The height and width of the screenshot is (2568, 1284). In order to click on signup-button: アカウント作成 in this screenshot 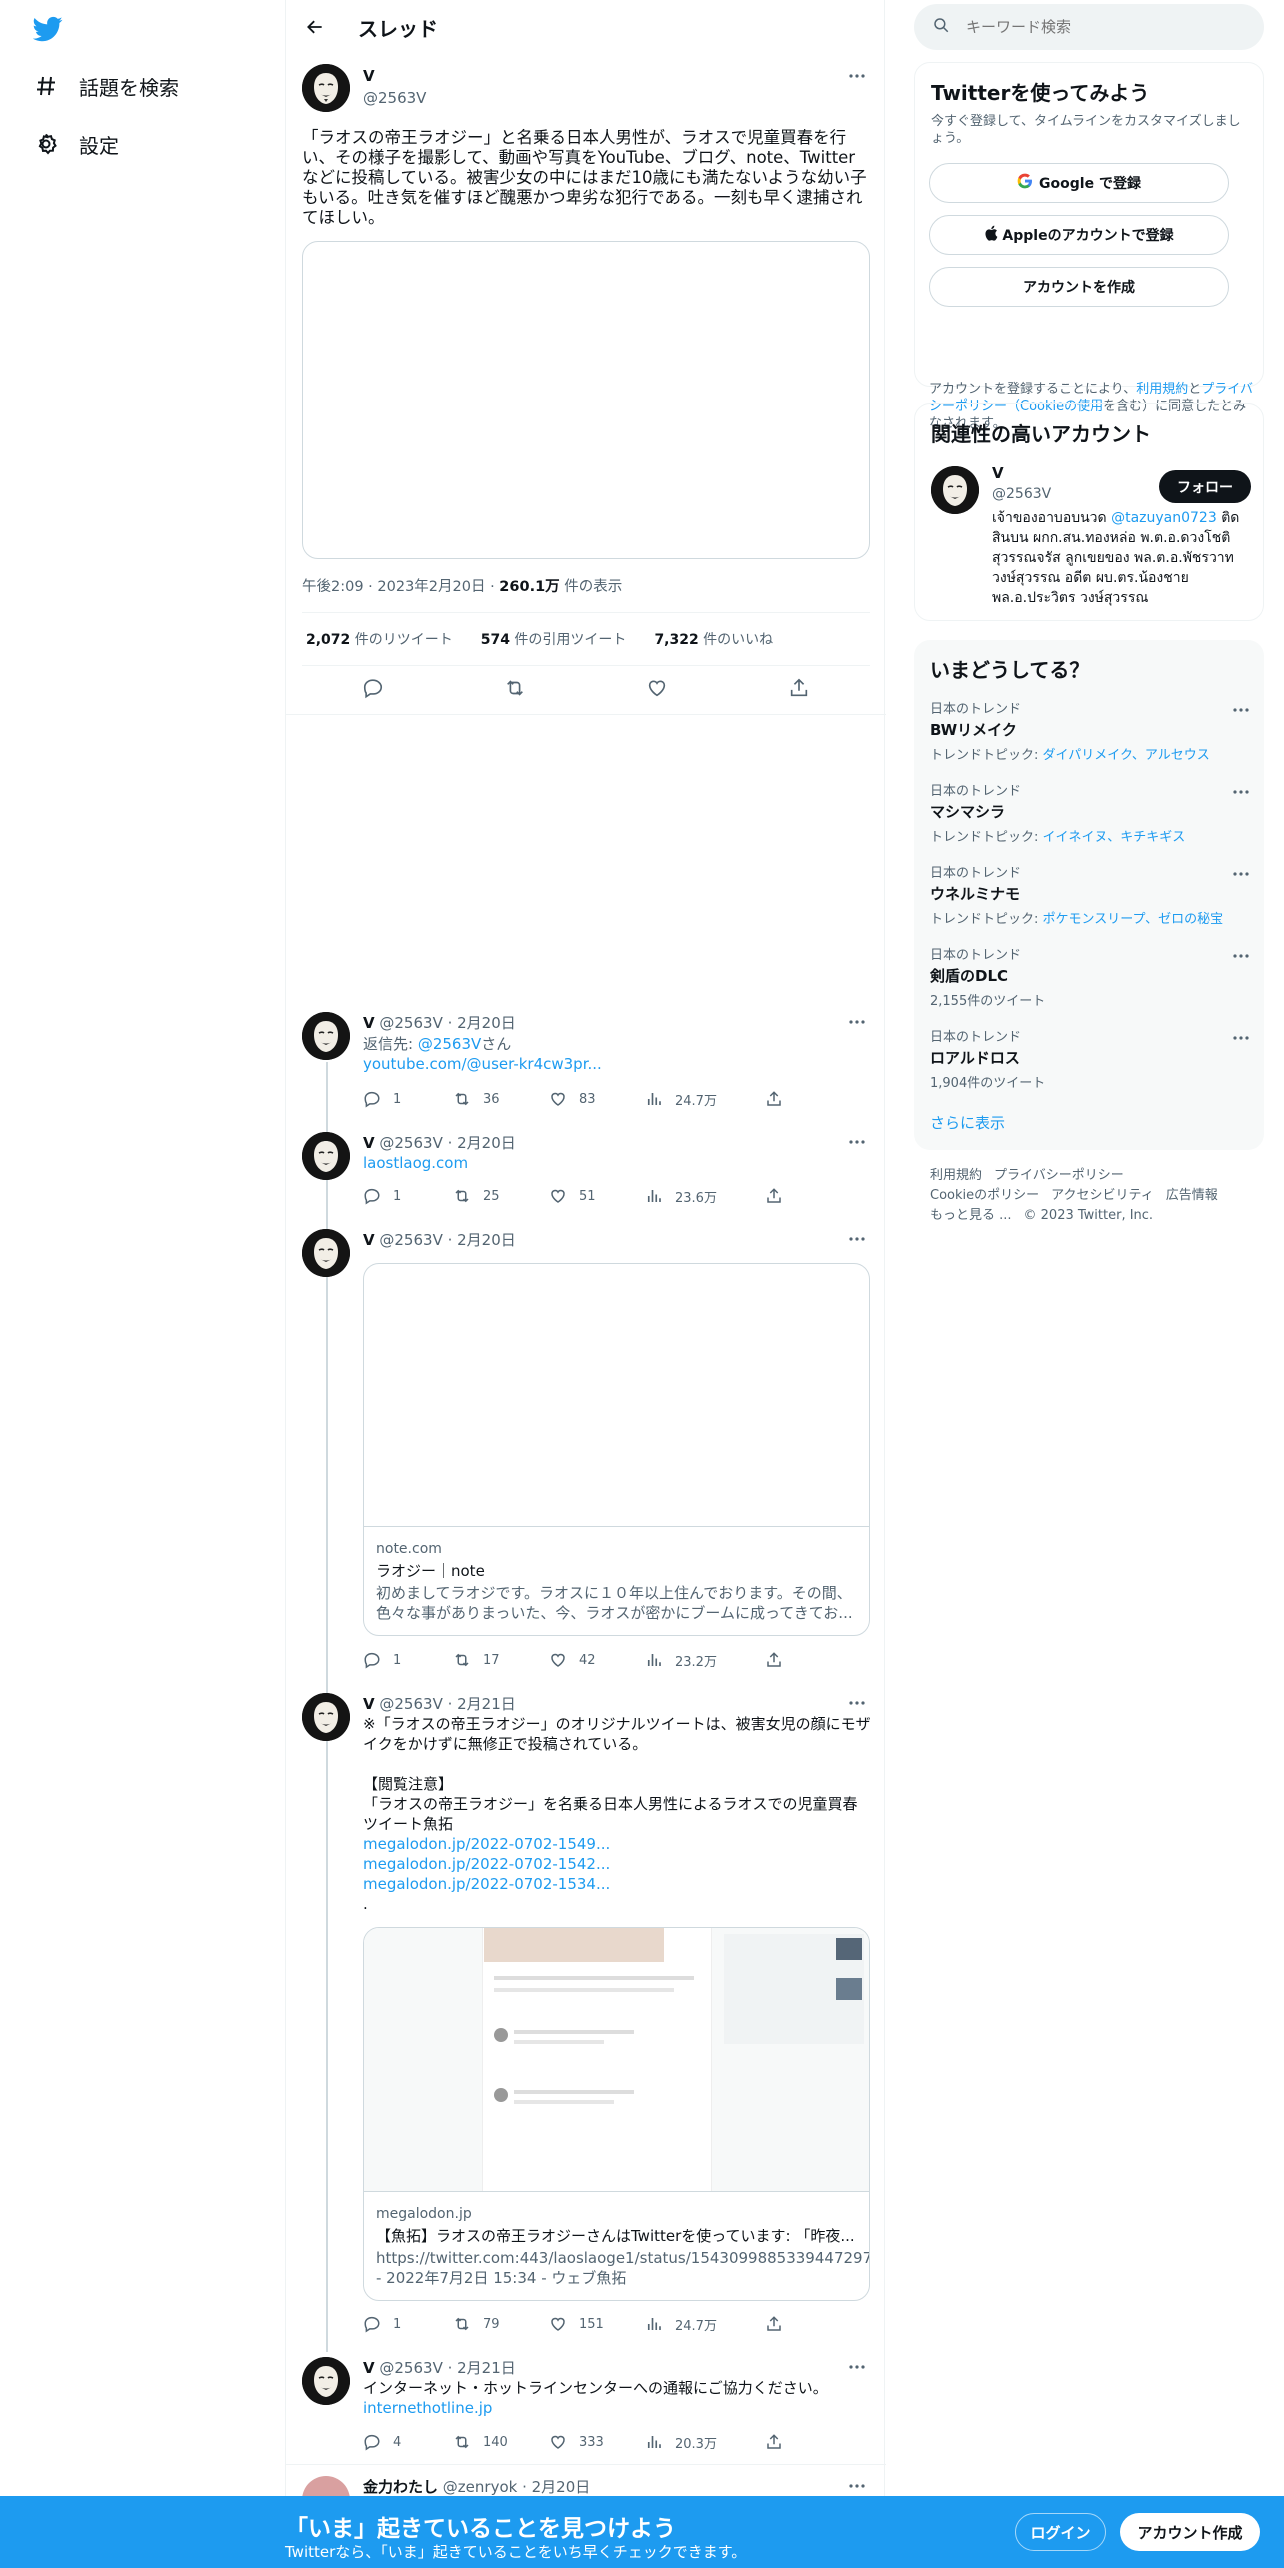, I will do `click(1190, 2532)`.